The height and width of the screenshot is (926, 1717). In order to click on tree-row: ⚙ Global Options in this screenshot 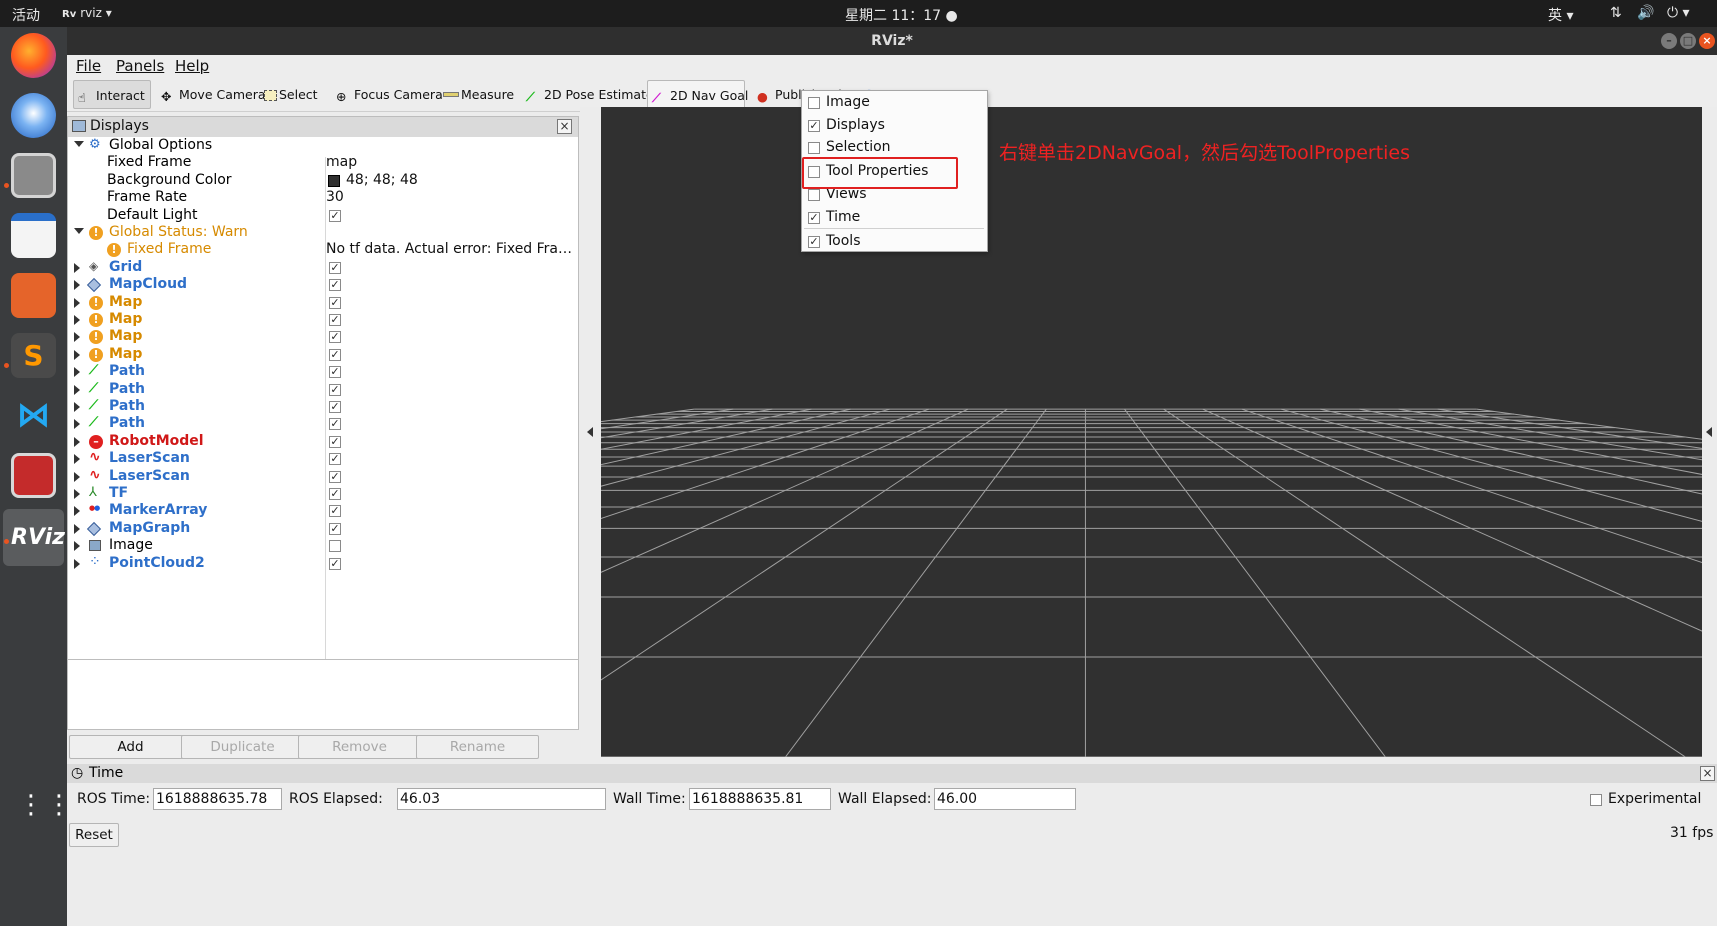, I will do `click(323, 146)`.